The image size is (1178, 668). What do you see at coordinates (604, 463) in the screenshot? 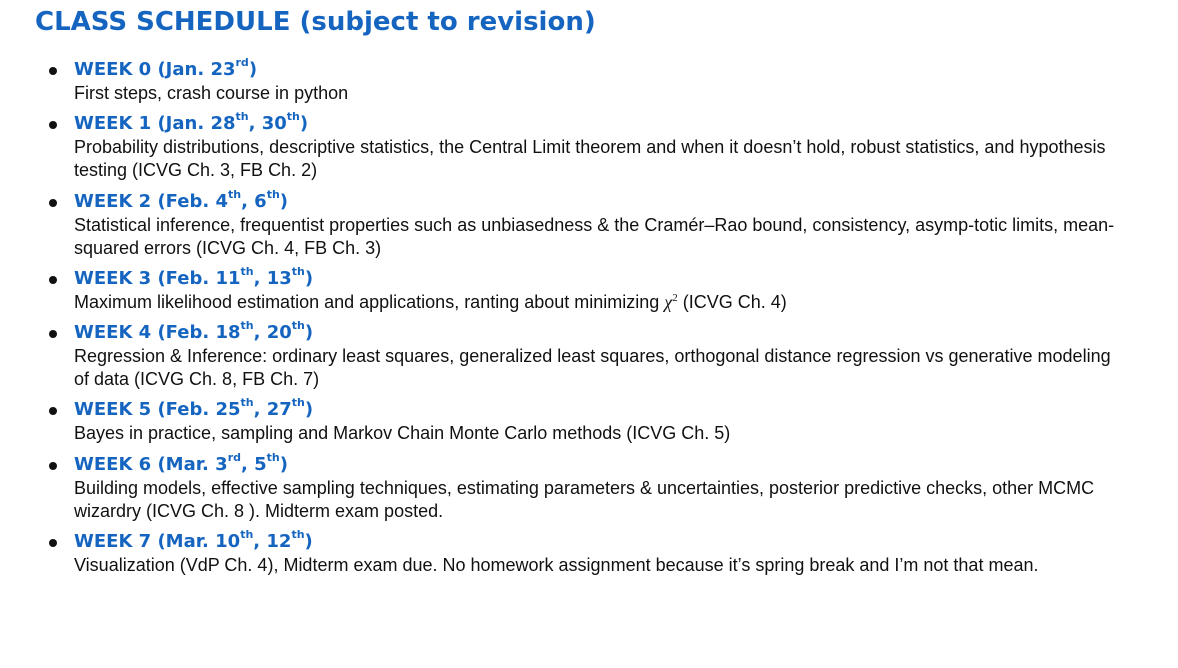
I see `week-heading: WEEK 6 (Mar. 3rd, 5th)` at bounding box center [604, 463].